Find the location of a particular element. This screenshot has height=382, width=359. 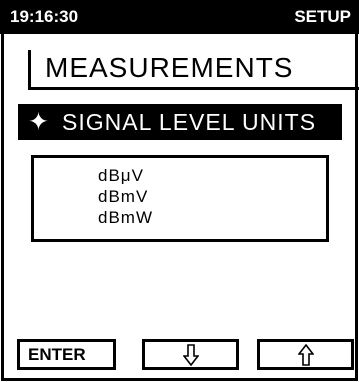

page-title: MEASUREMENTS is located at coordinates (169, 67).